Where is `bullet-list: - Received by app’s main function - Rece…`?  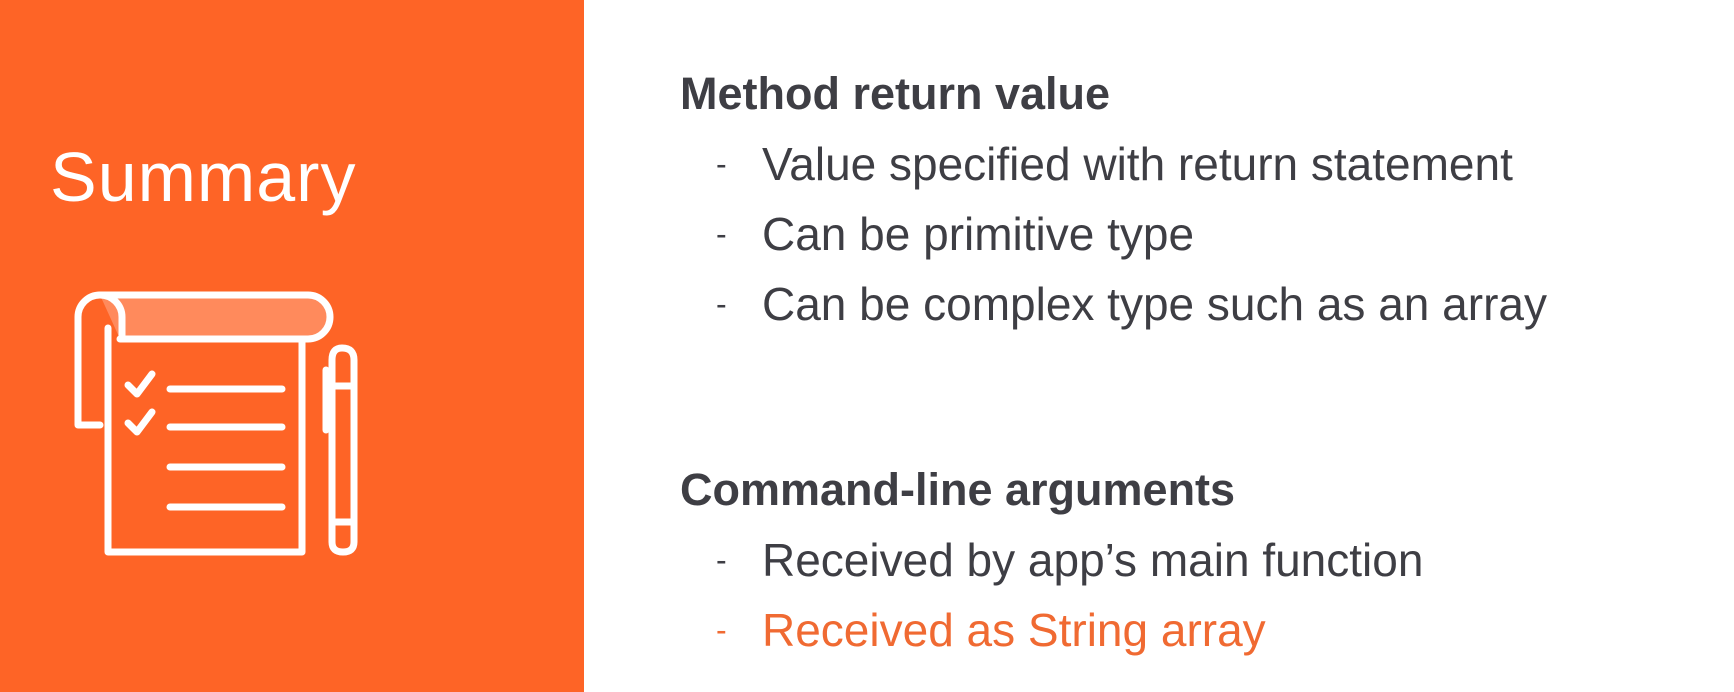
bullet-list: - Received by app’s main function - Rece… is located at coordinates (1195, 604).